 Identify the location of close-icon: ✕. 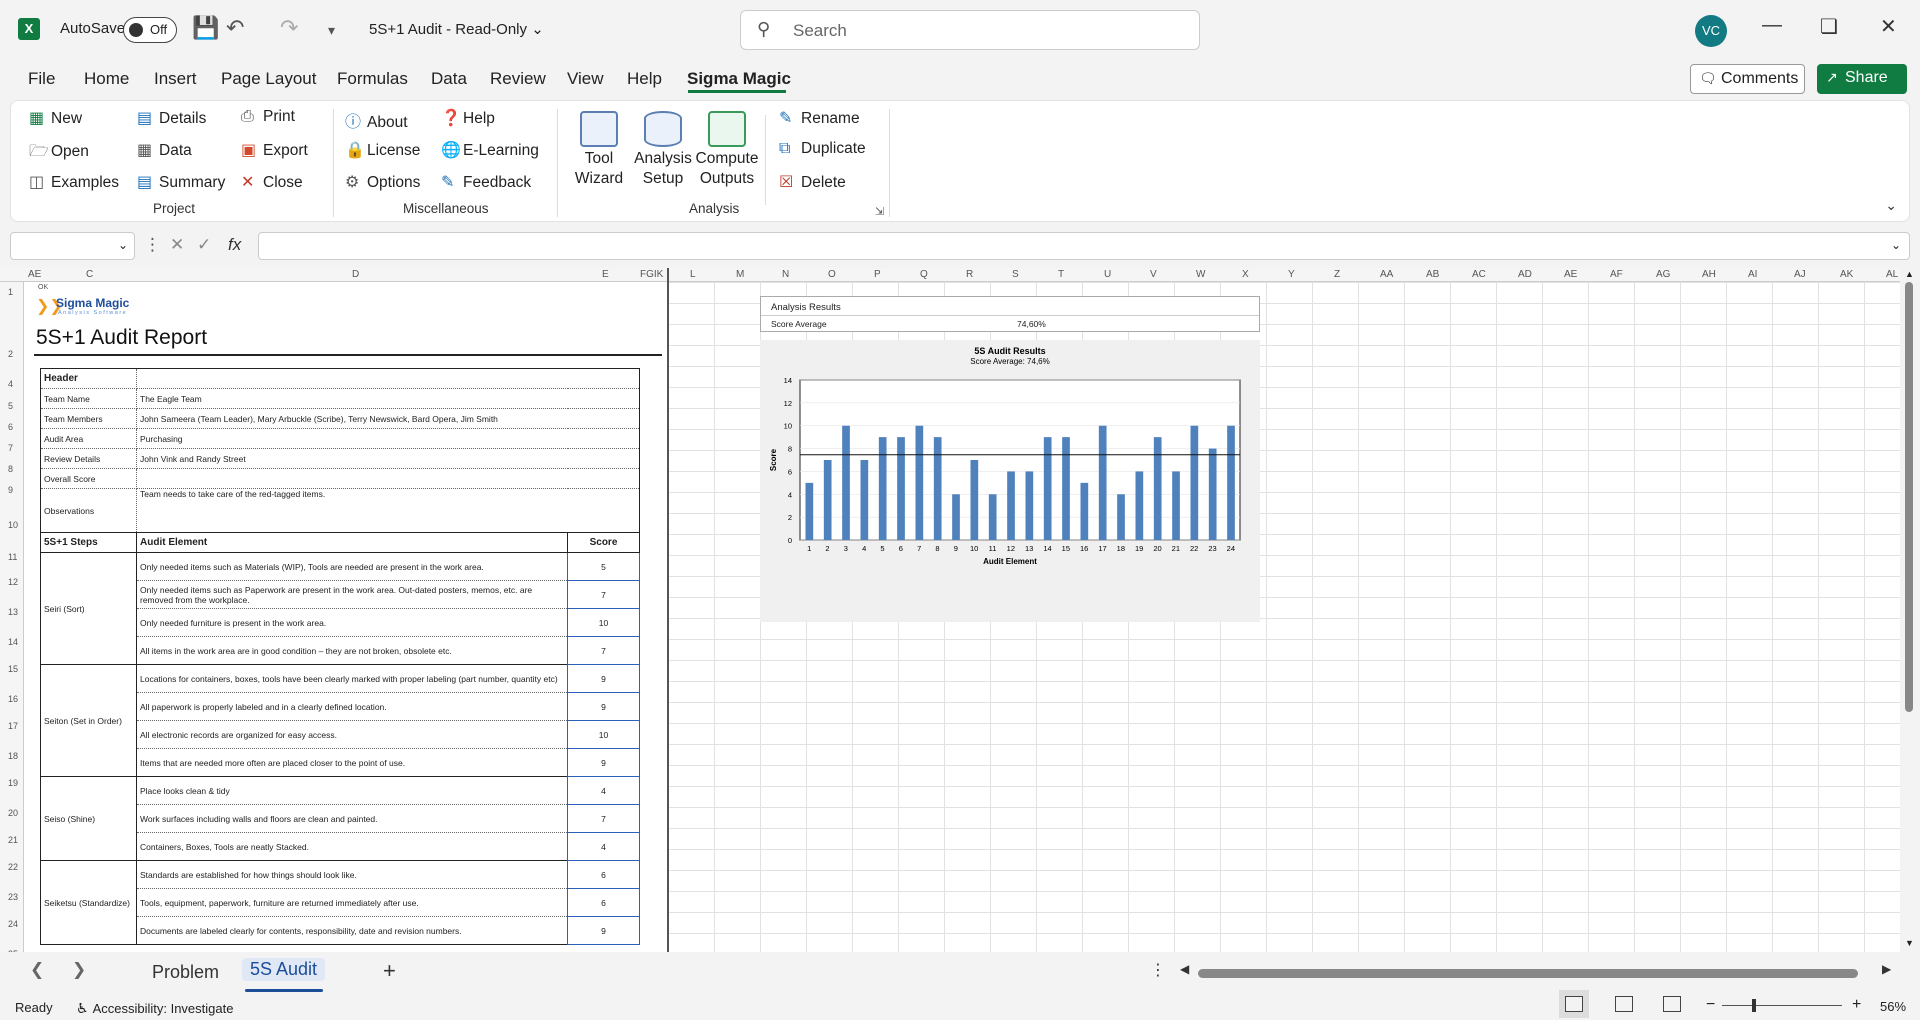
(1888, 26).